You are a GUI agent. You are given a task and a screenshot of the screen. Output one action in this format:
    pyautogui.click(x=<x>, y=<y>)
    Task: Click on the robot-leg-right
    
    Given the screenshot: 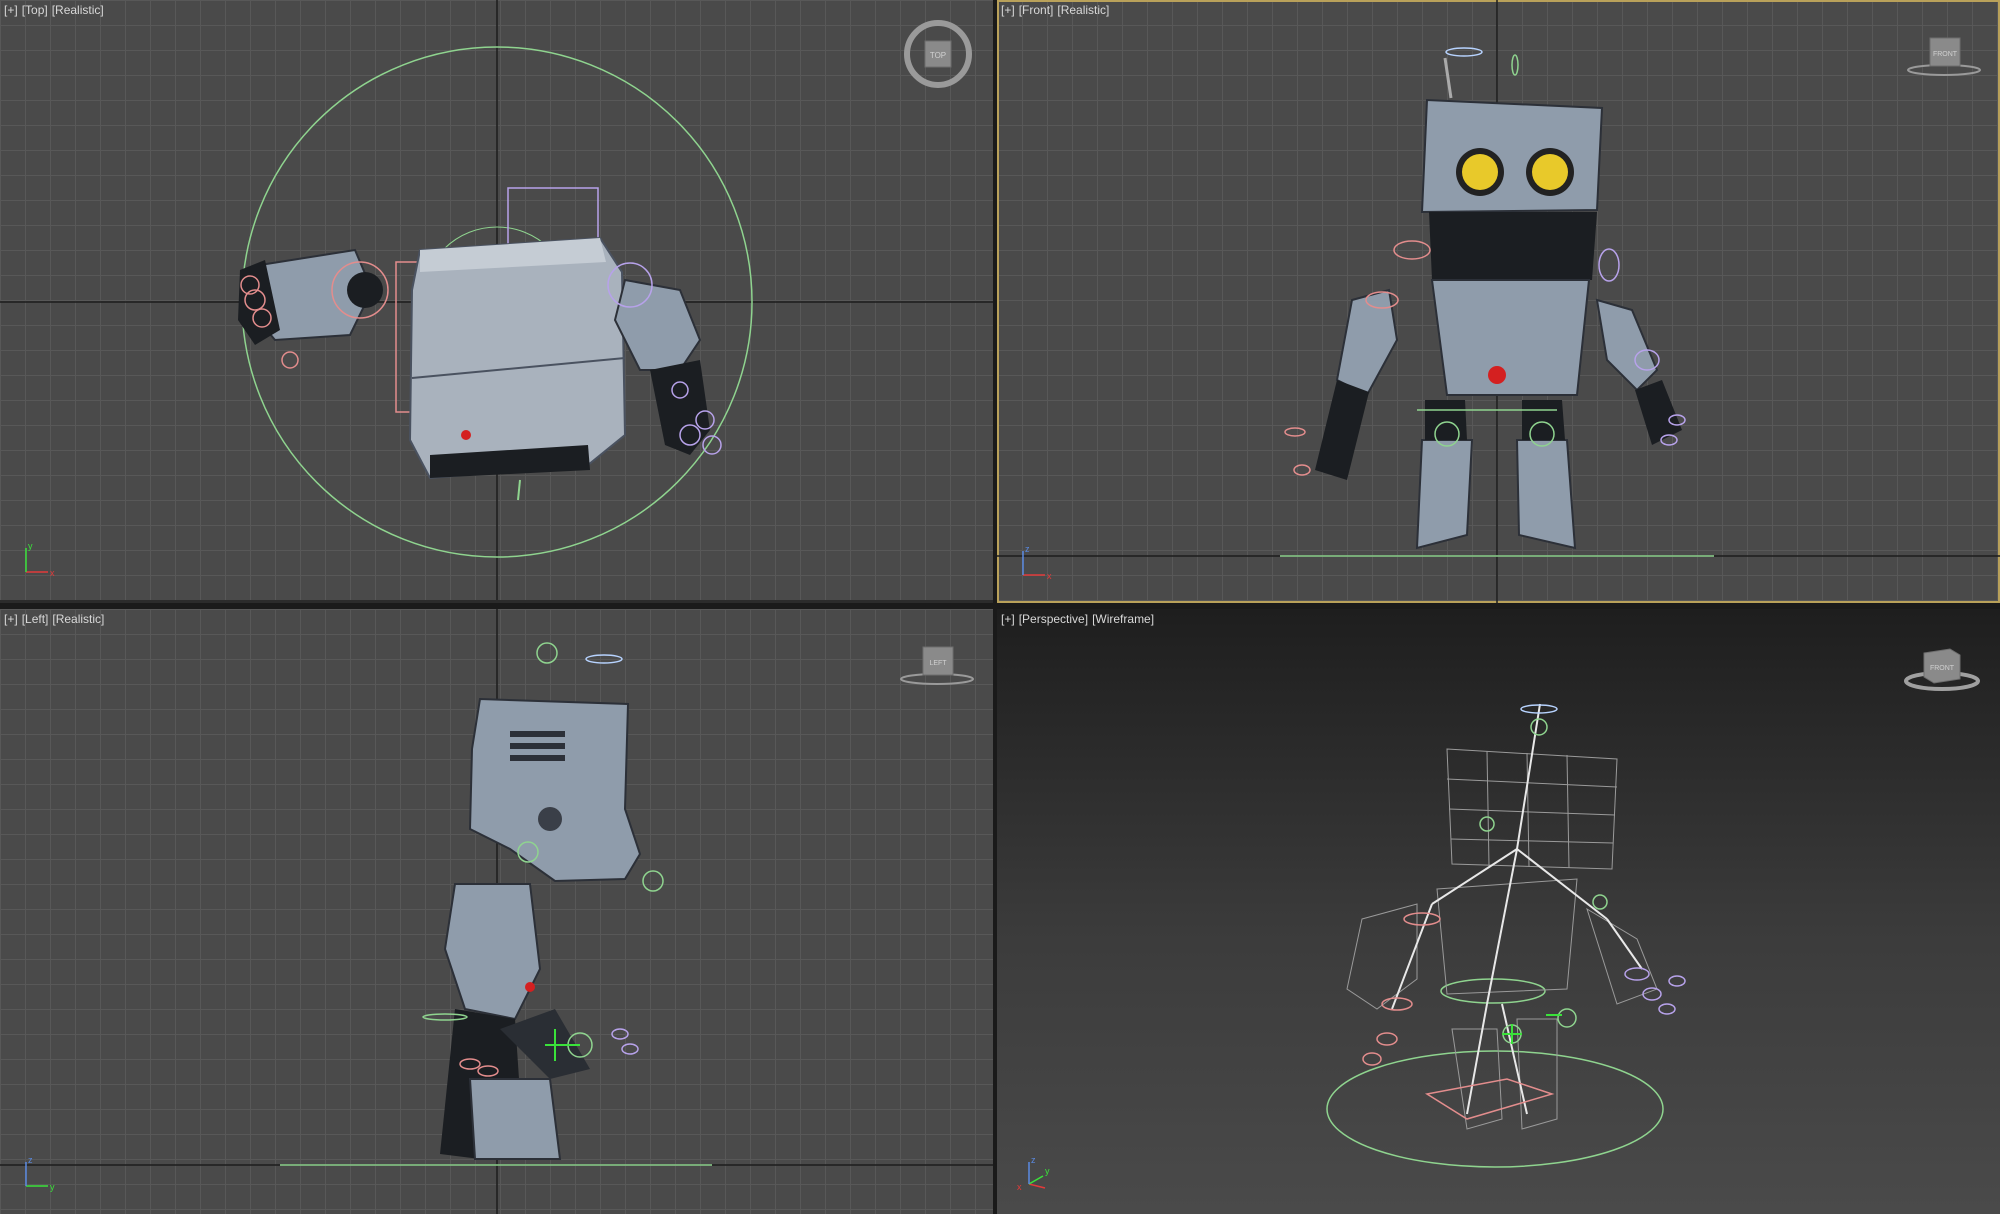 What is the action you would take?
    pyautogui.click(x=1546, y=494)
    